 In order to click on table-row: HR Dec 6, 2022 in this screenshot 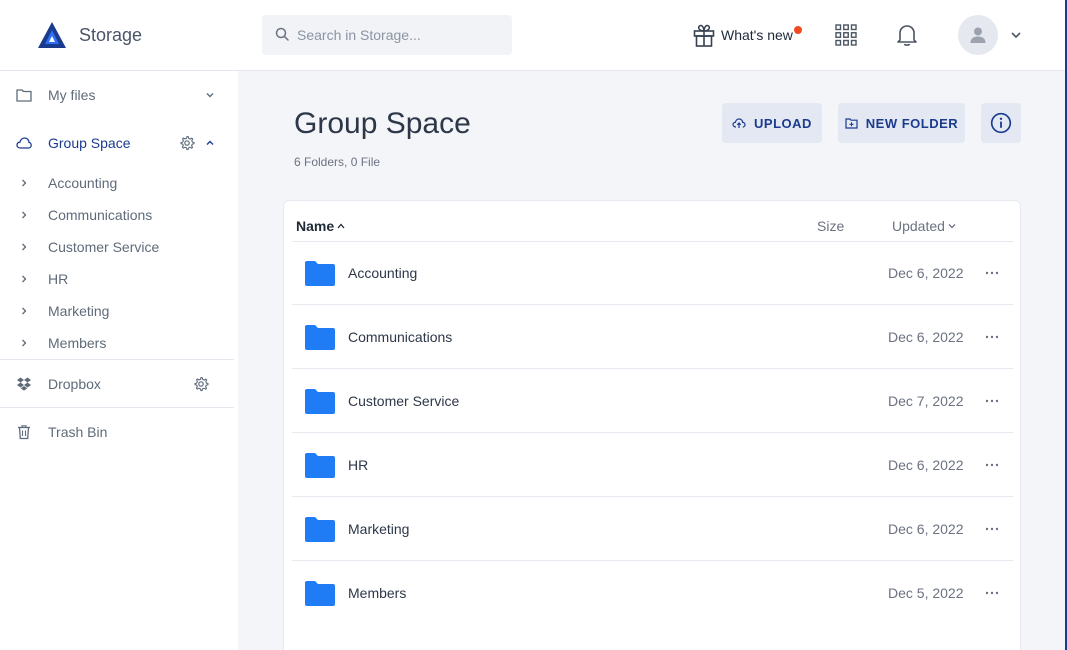, I will do `click(652, 465)`.